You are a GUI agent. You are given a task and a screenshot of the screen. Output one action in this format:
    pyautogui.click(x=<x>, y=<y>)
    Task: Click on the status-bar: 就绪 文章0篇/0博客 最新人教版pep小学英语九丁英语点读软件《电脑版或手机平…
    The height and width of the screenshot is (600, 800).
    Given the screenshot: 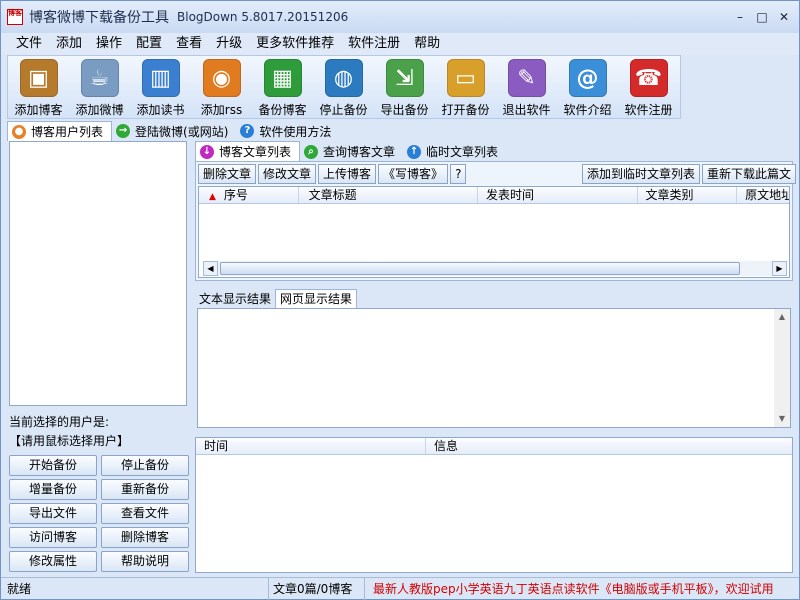 What is the action you would take?
    pyautogui.click(x=400, y=588)
    